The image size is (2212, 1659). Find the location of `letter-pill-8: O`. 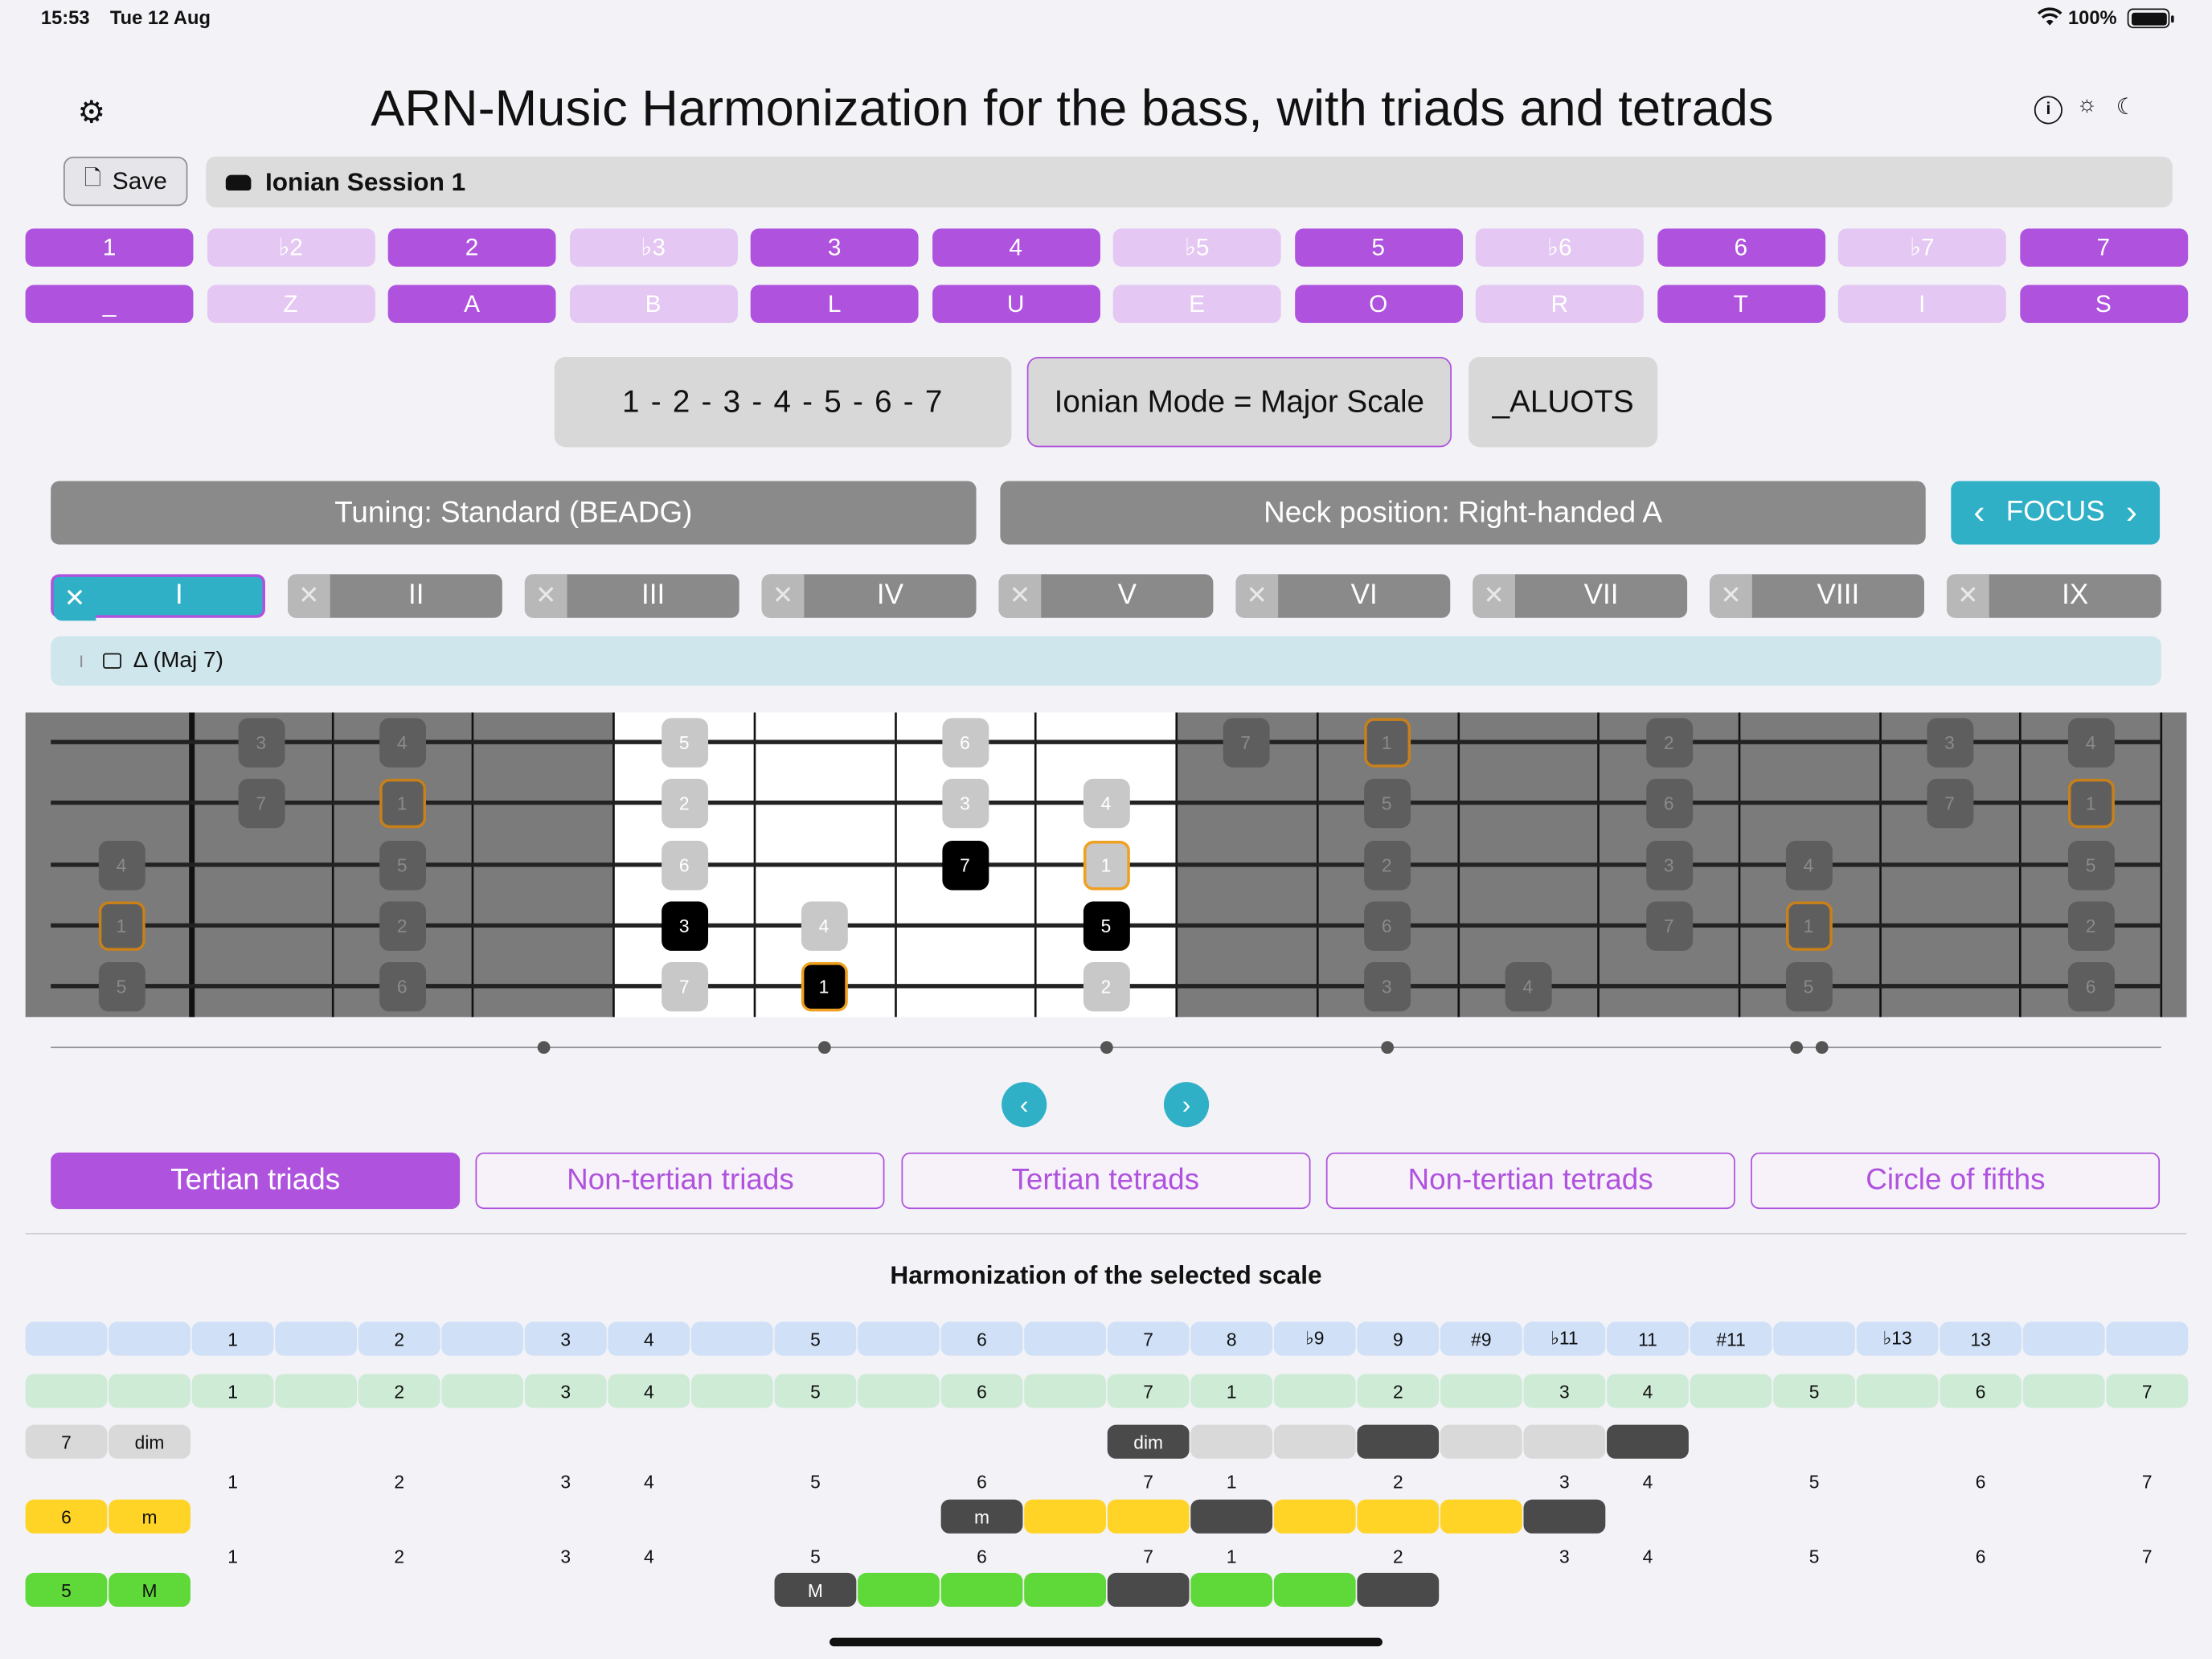

letter-pill-8: O is located at coordinates (1378, 304).